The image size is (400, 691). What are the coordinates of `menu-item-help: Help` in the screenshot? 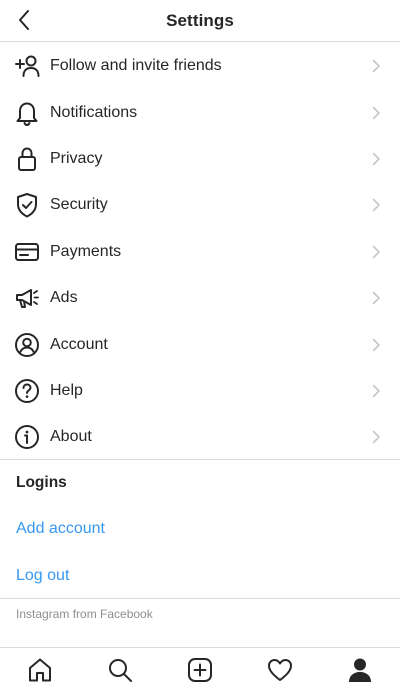 It's located at (200, 391).